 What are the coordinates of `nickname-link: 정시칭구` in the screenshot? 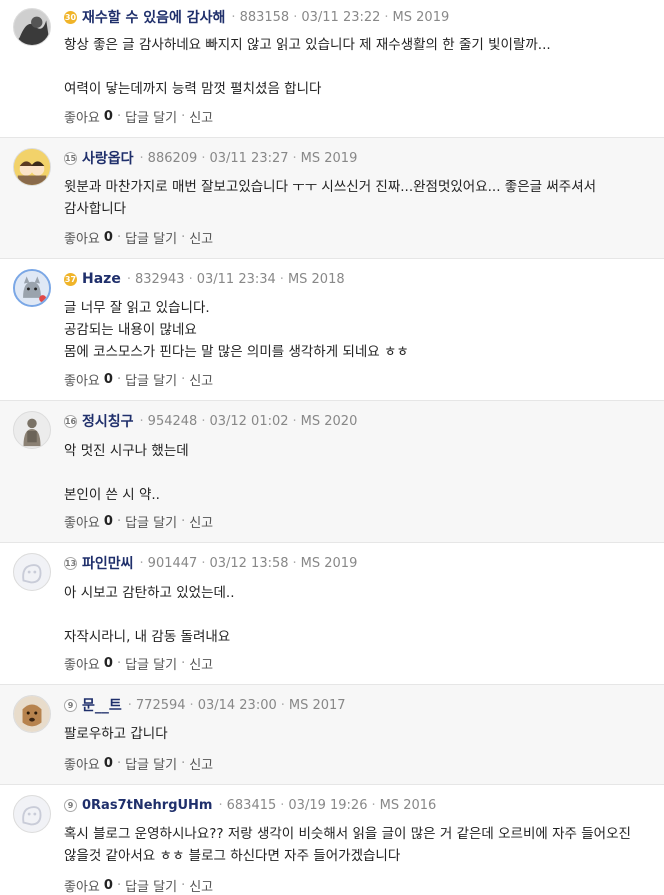 It's located at (108, 421).